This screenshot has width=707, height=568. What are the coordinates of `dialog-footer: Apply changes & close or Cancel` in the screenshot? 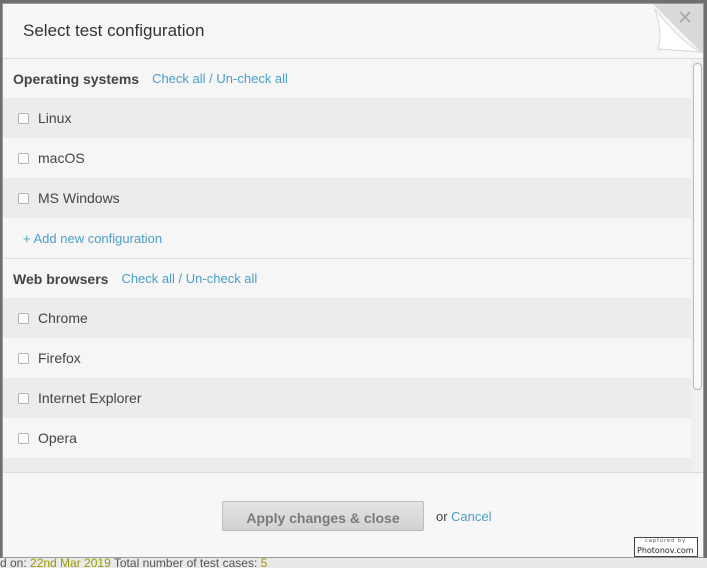 It's located at (353, 514).